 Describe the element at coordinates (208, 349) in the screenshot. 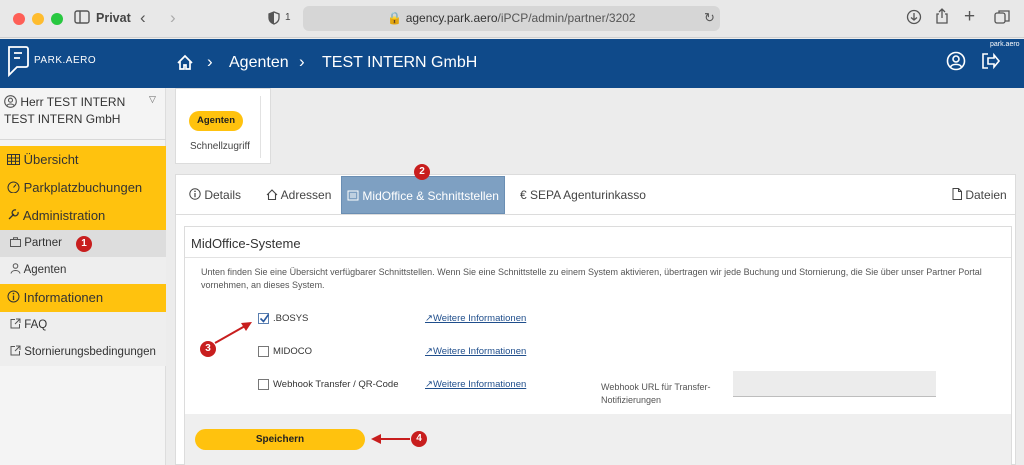

I see `annotation-marker-3: 3` at that location.